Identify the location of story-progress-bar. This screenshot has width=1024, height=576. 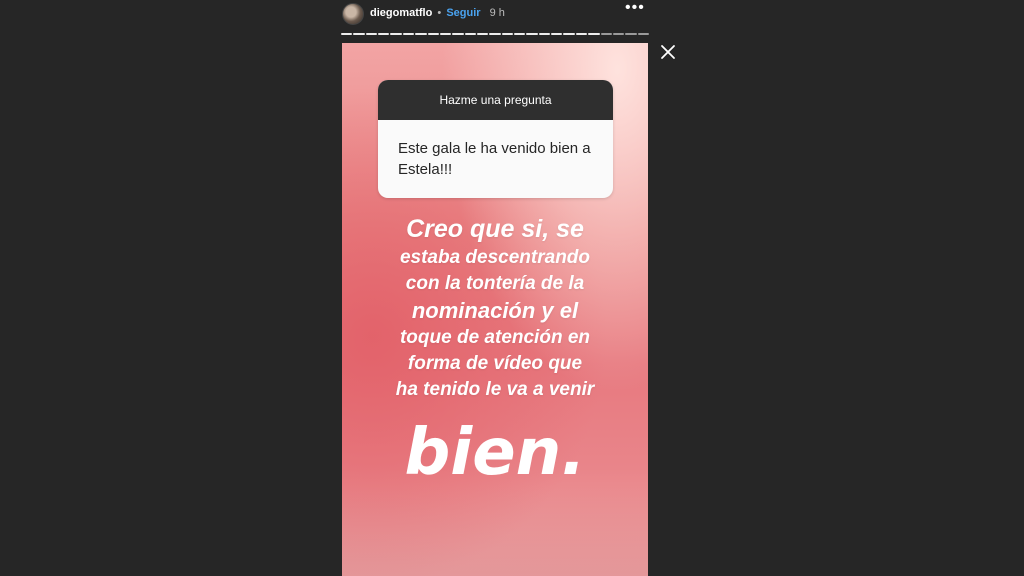
(495, 34).